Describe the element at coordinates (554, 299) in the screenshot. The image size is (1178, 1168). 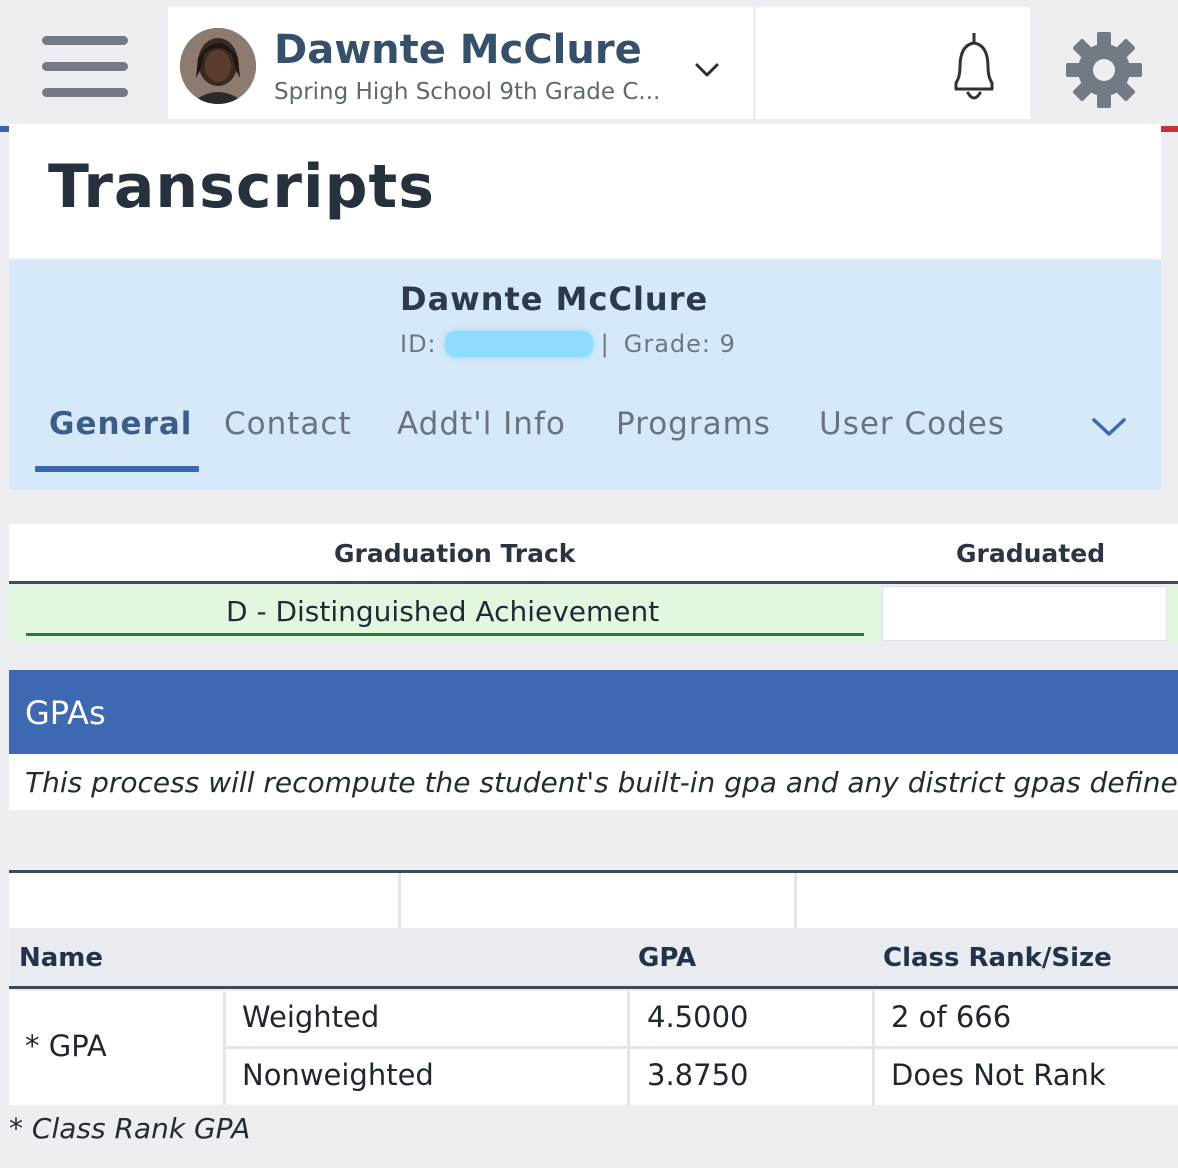
I see `student-name: Dawnte McClure` at that location.